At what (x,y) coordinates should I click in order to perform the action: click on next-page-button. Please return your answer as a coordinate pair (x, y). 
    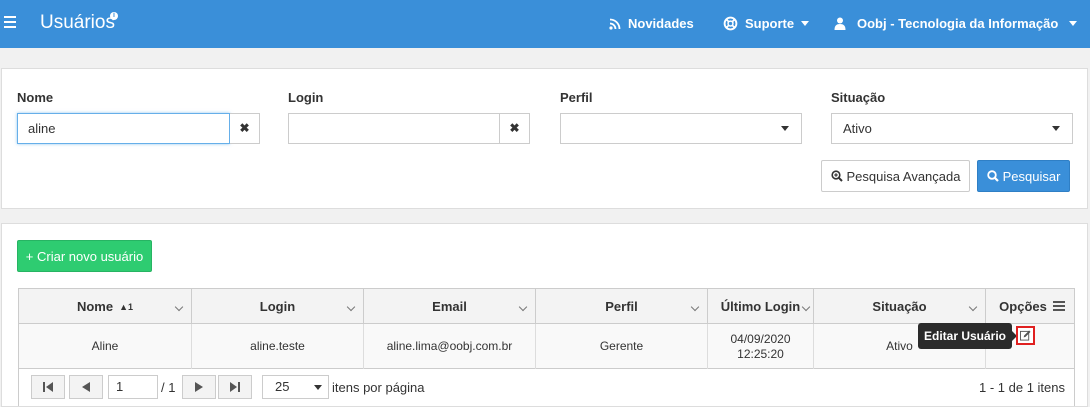
    Looking at the image, I should click on (199, 387).